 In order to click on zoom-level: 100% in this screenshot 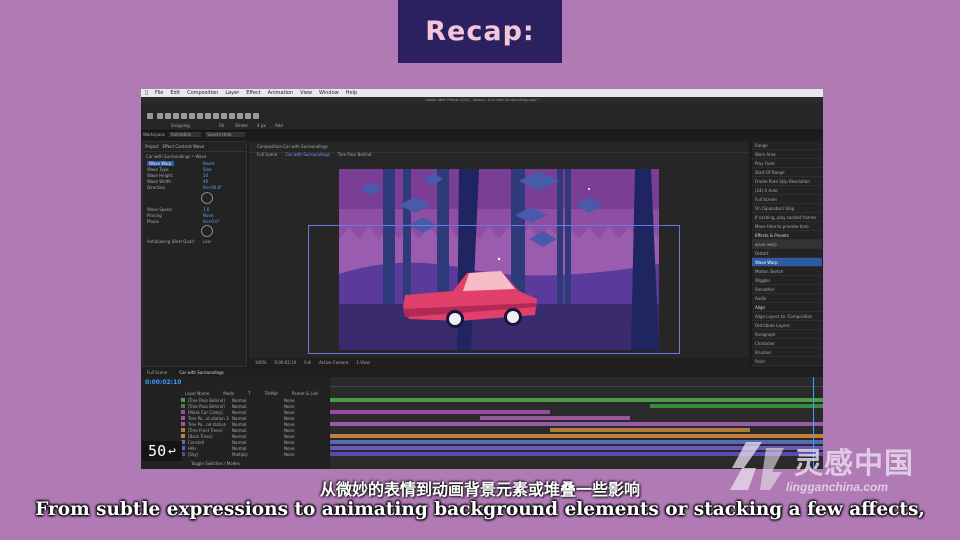, I will do `click(260, 362)`.